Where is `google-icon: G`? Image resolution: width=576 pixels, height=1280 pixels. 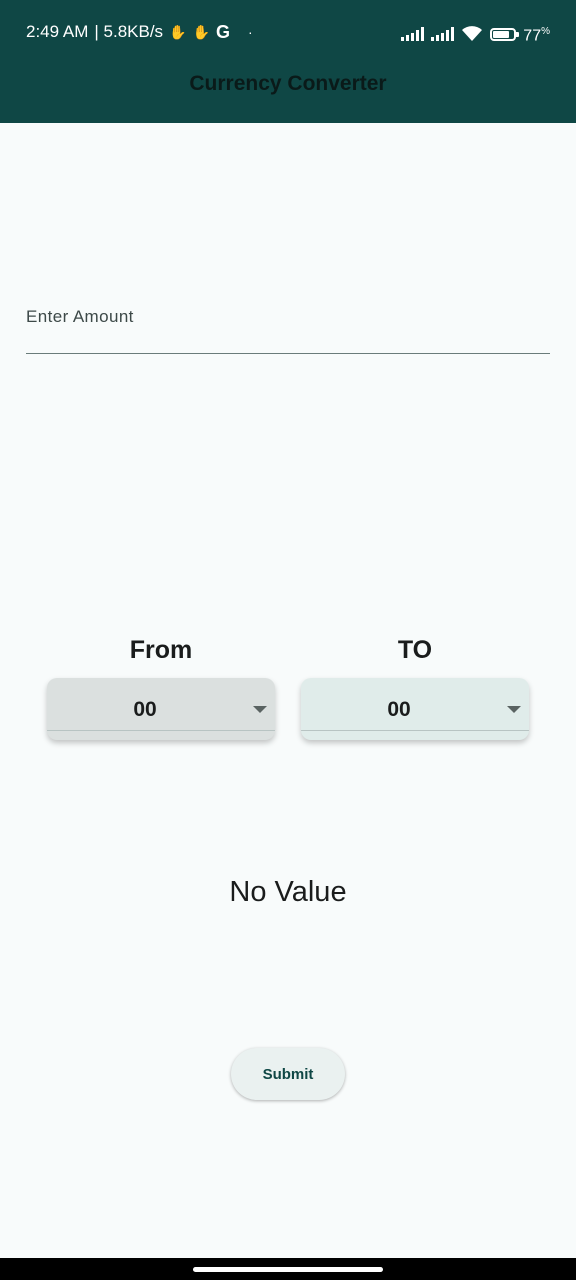 google-icon: G is located at coordinates (222, 32).